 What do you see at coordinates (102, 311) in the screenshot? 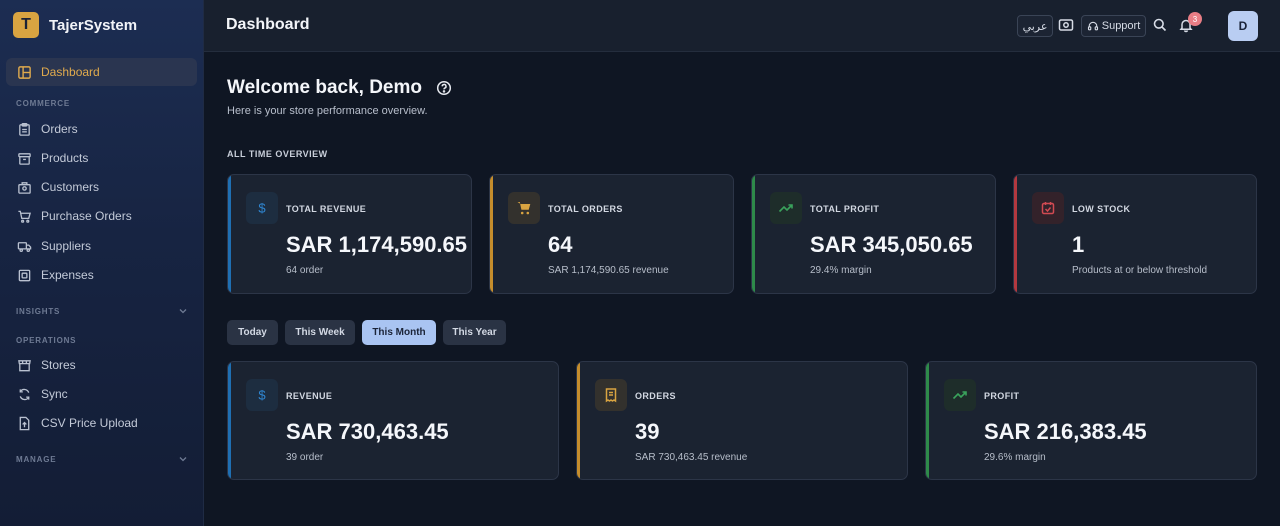
I see `section-insights: INSIGHTS` at bounding box center [102, 311].